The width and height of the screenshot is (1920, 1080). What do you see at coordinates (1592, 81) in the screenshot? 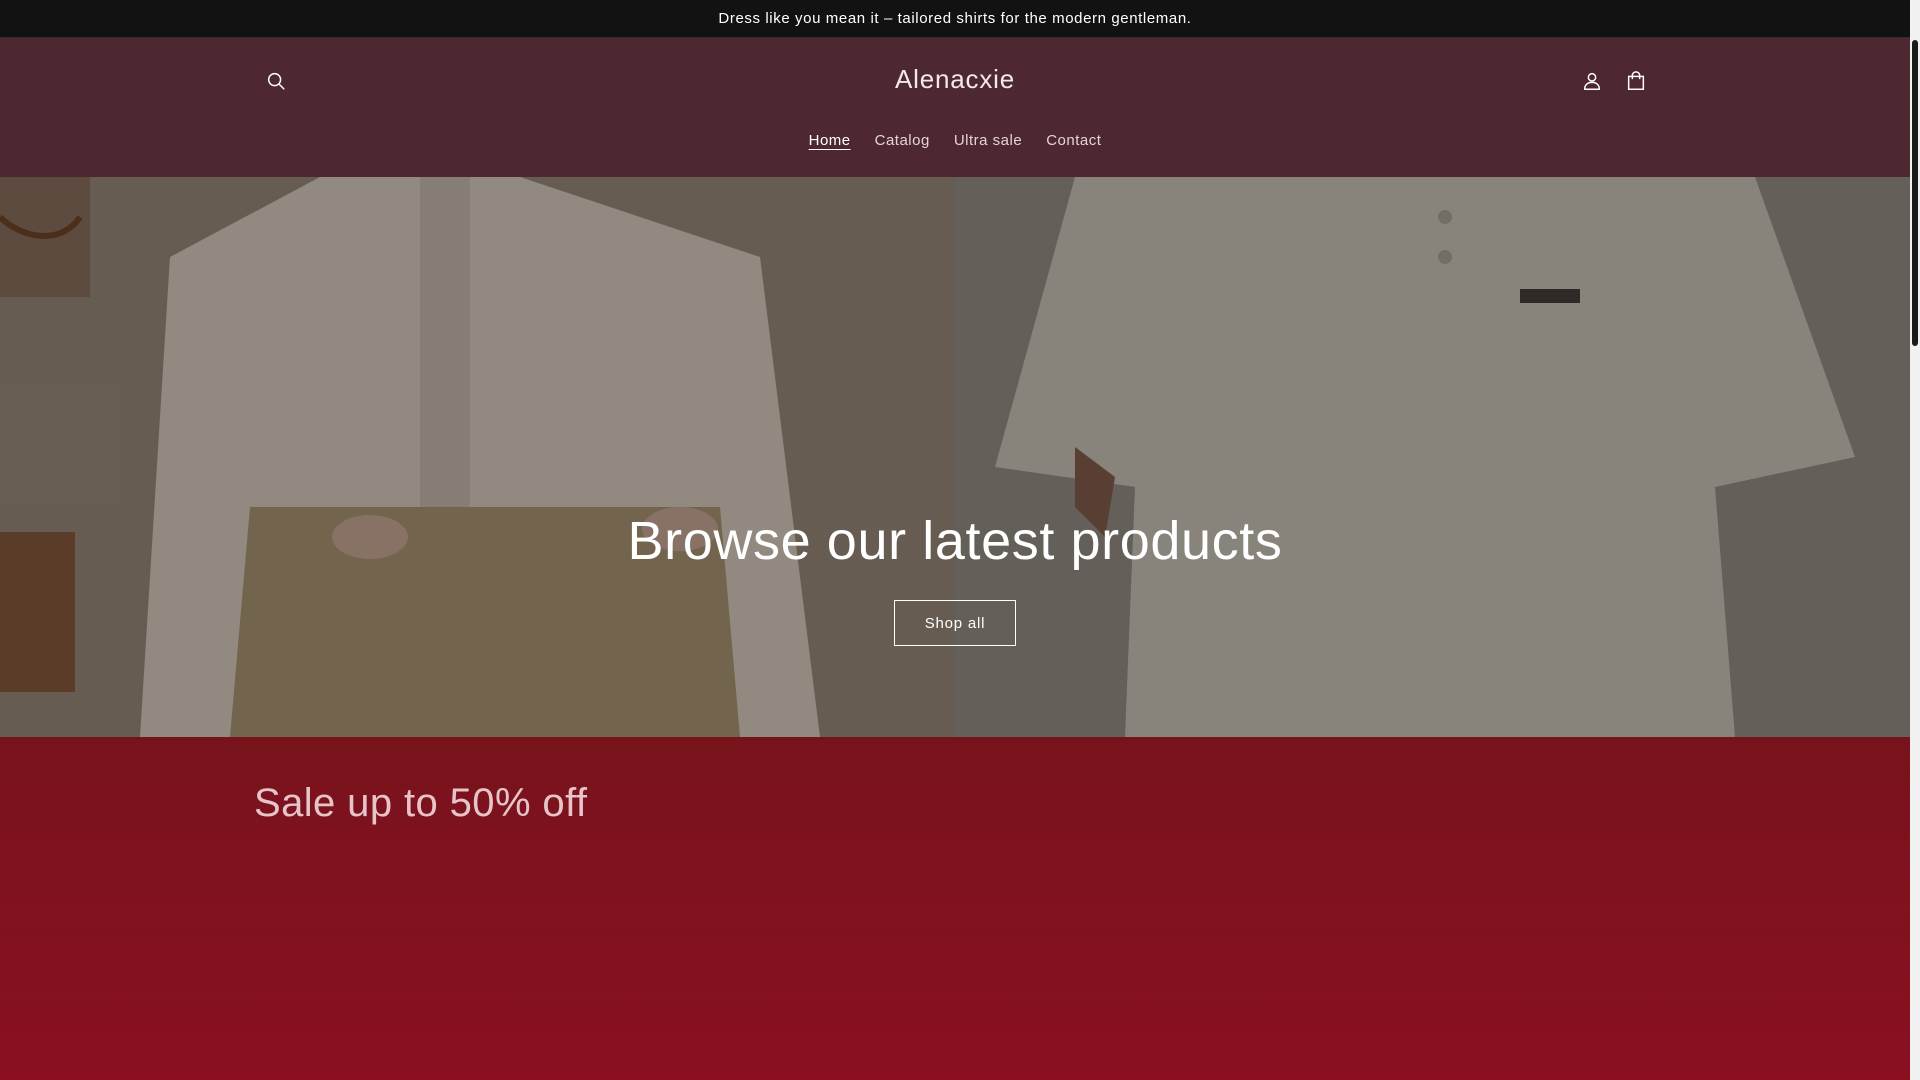
I see `account-icon` at bounding box center [1592, 81].